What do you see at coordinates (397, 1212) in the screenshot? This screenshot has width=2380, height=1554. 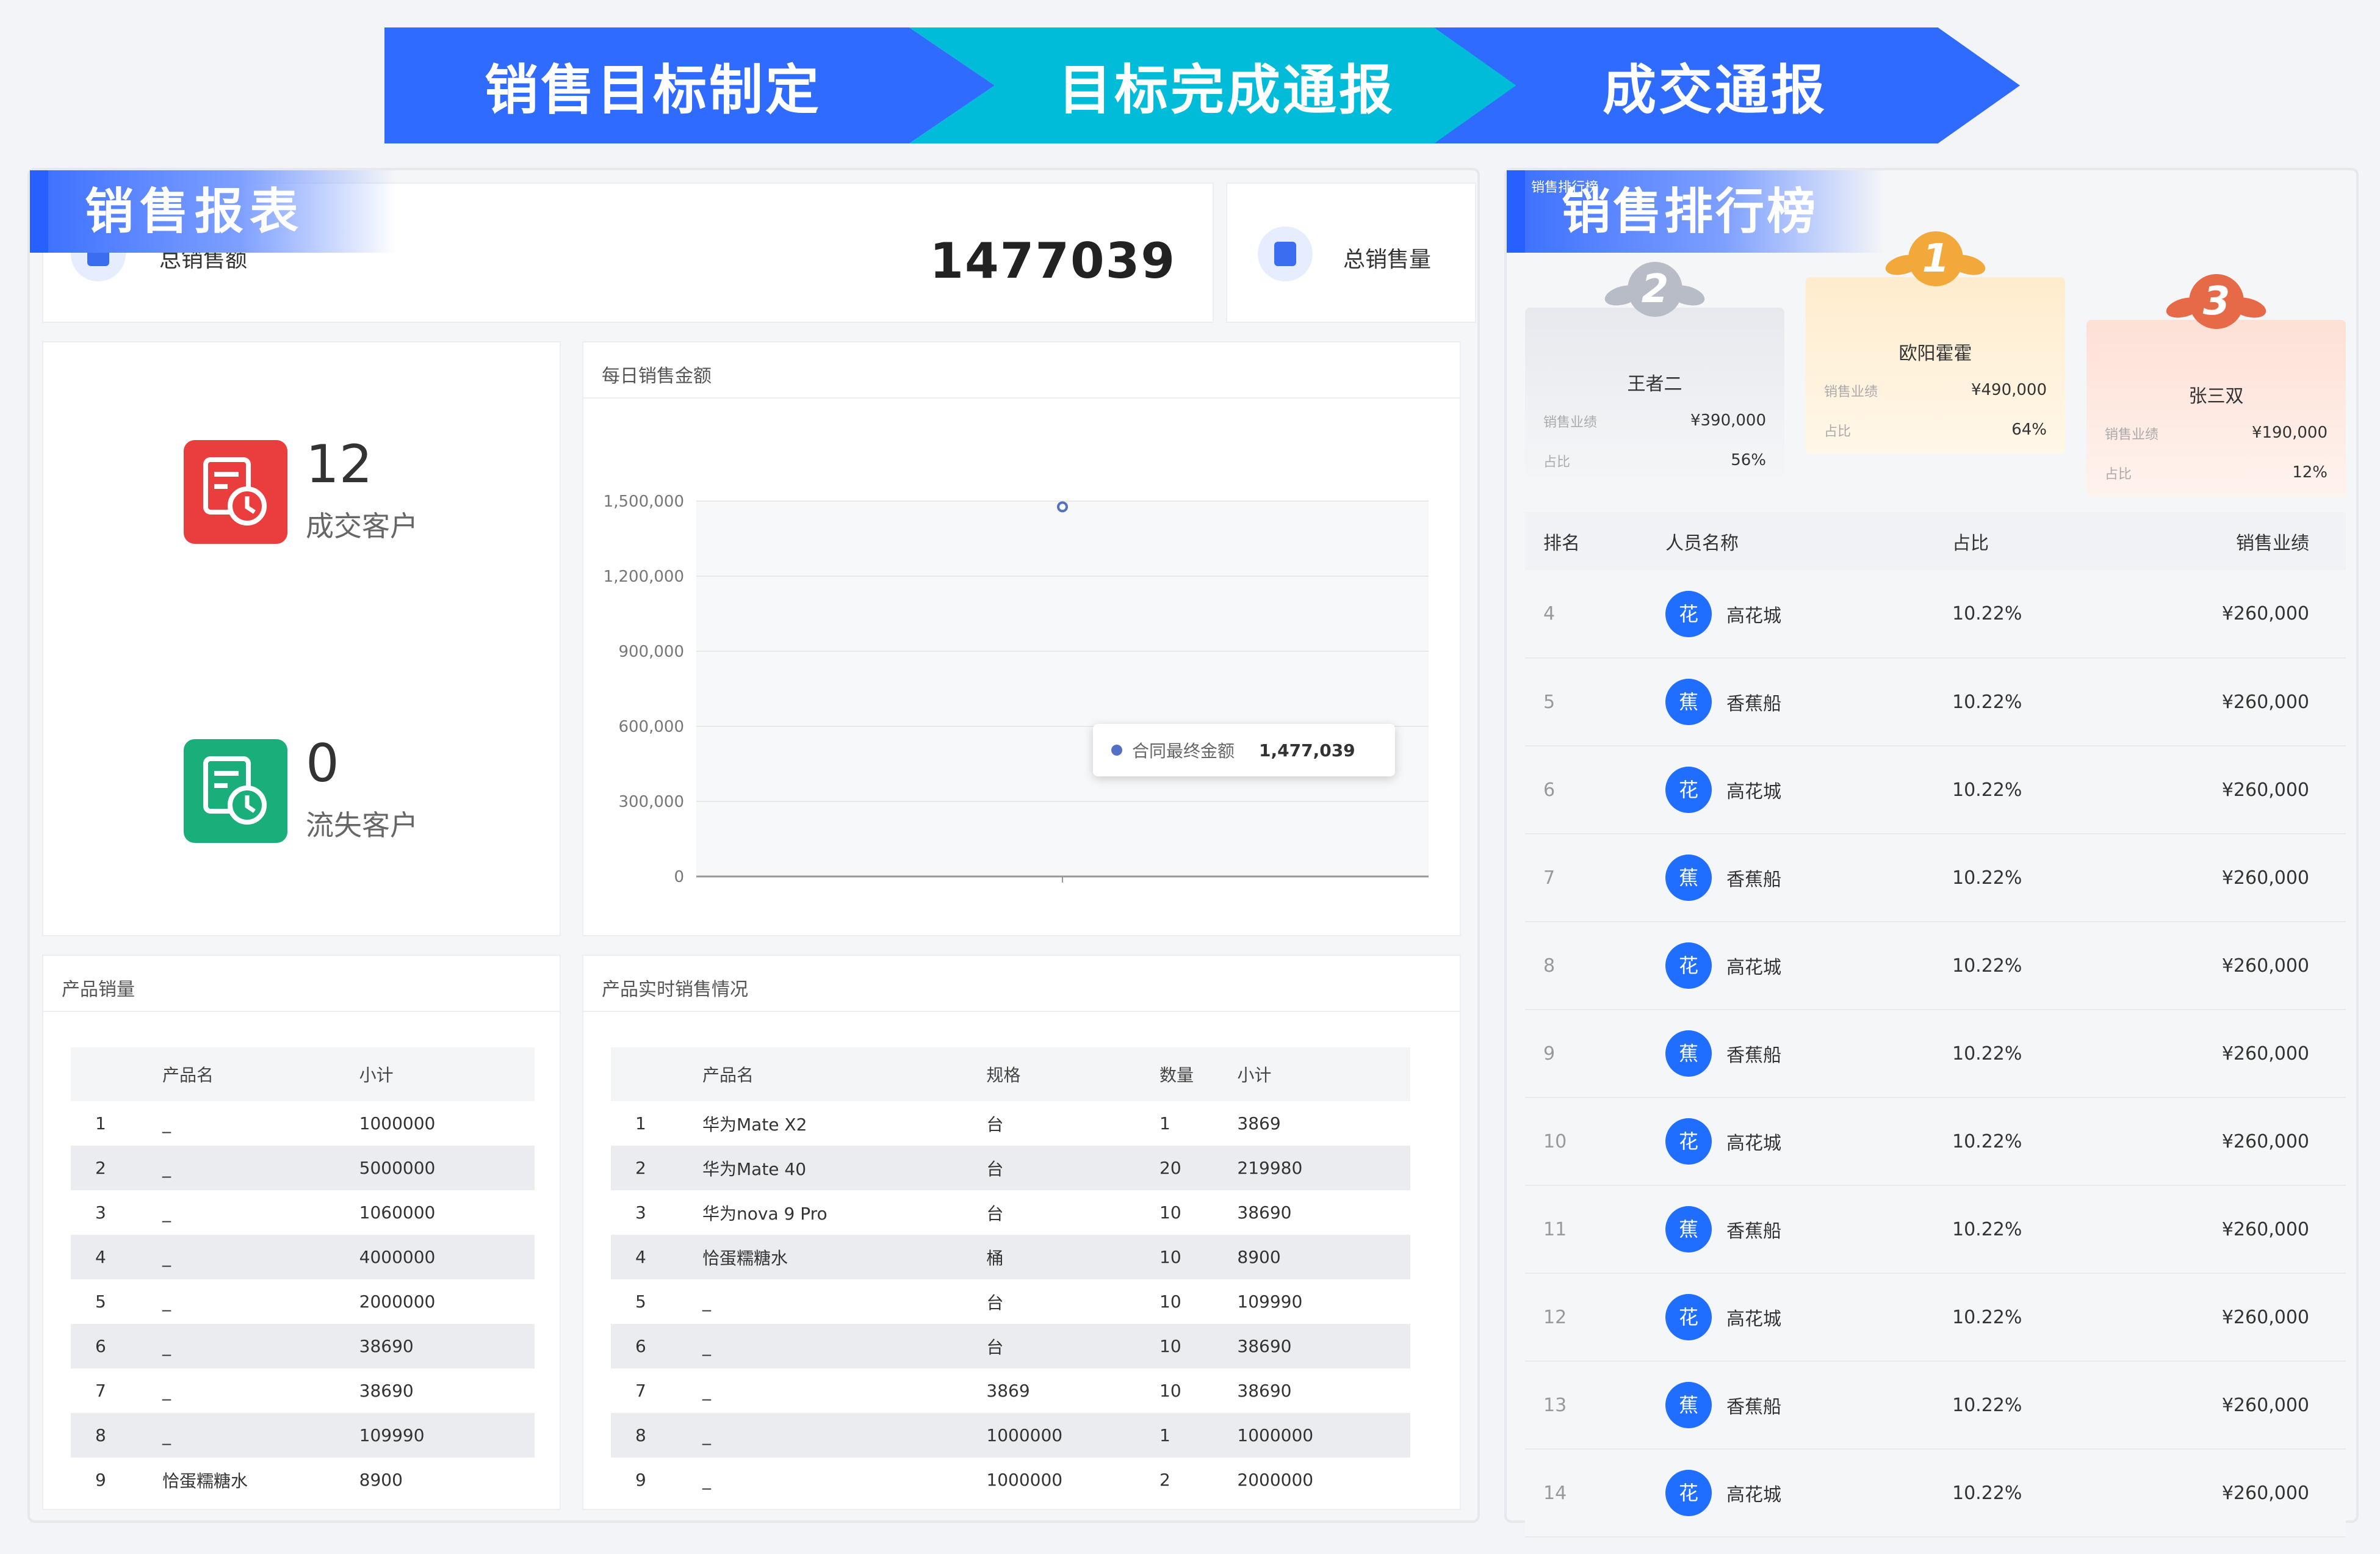 I see `table-cell: 1060000` at bounding box center [397, 1212].